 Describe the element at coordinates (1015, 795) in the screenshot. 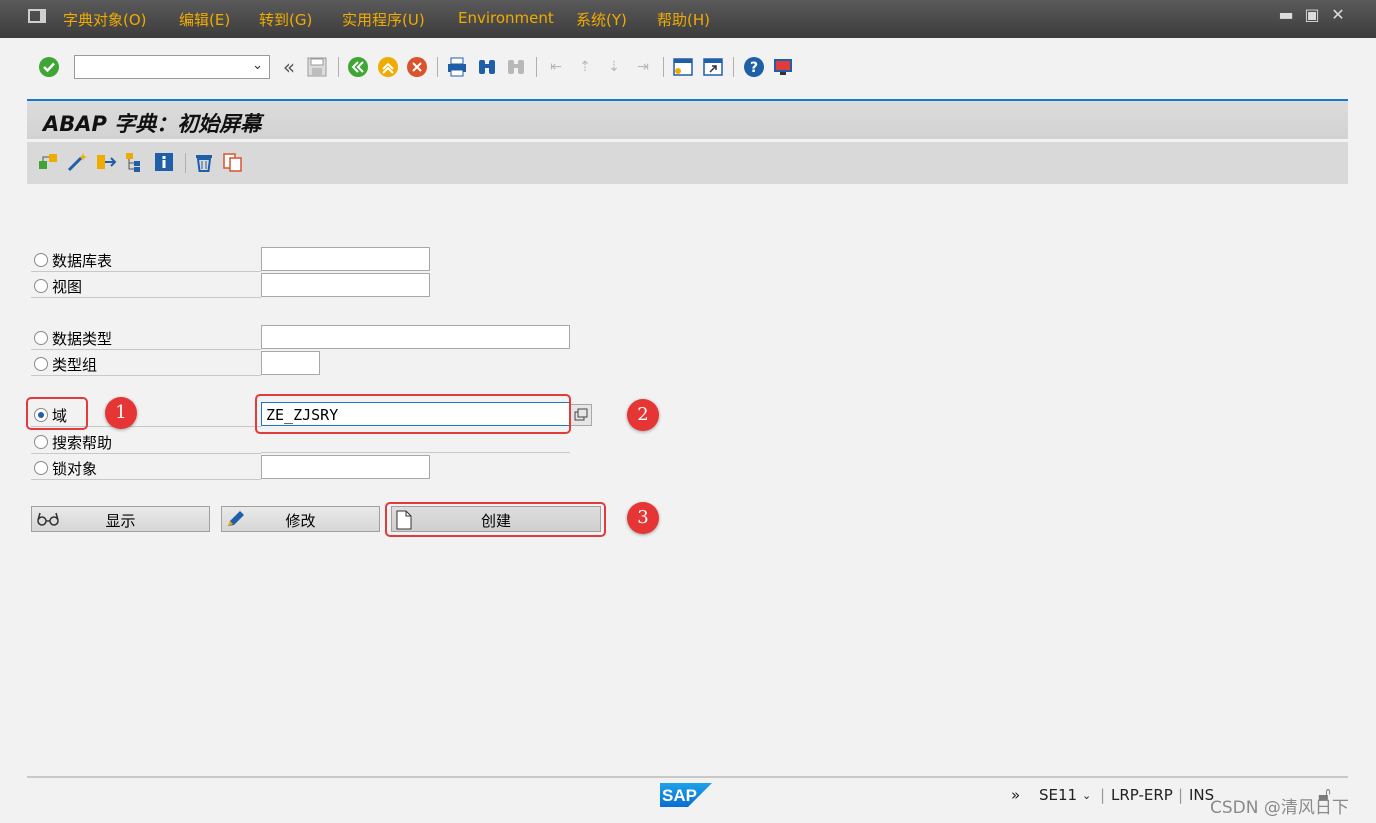

I see `status-expand-chevron: »` at that location.